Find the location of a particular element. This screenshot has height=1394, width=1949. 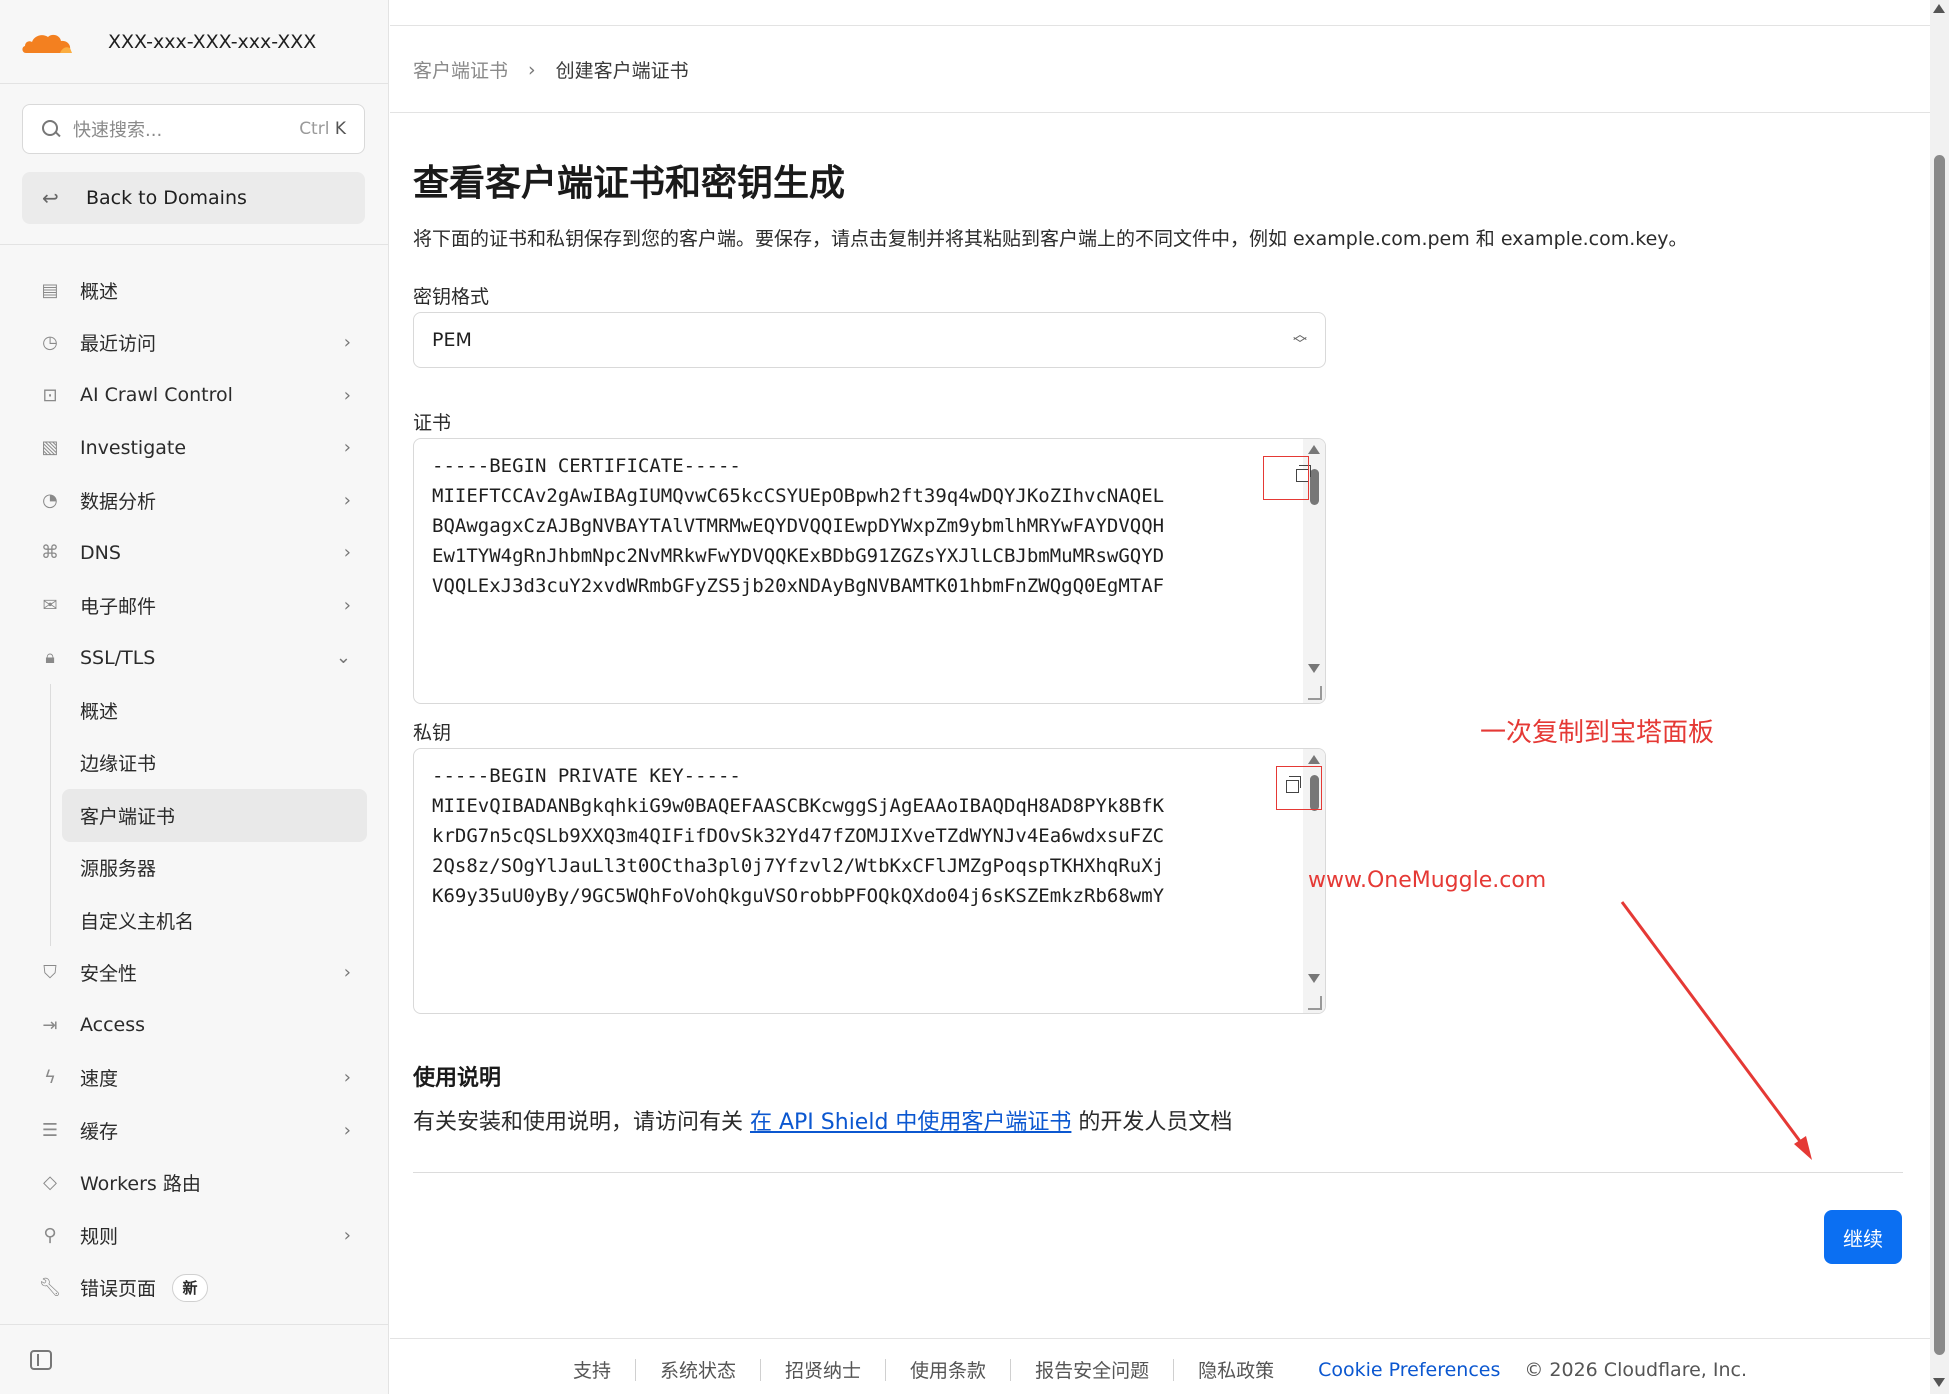

select-updown-icon: ︿ ﹀ is located at coordinates (1300, 340).